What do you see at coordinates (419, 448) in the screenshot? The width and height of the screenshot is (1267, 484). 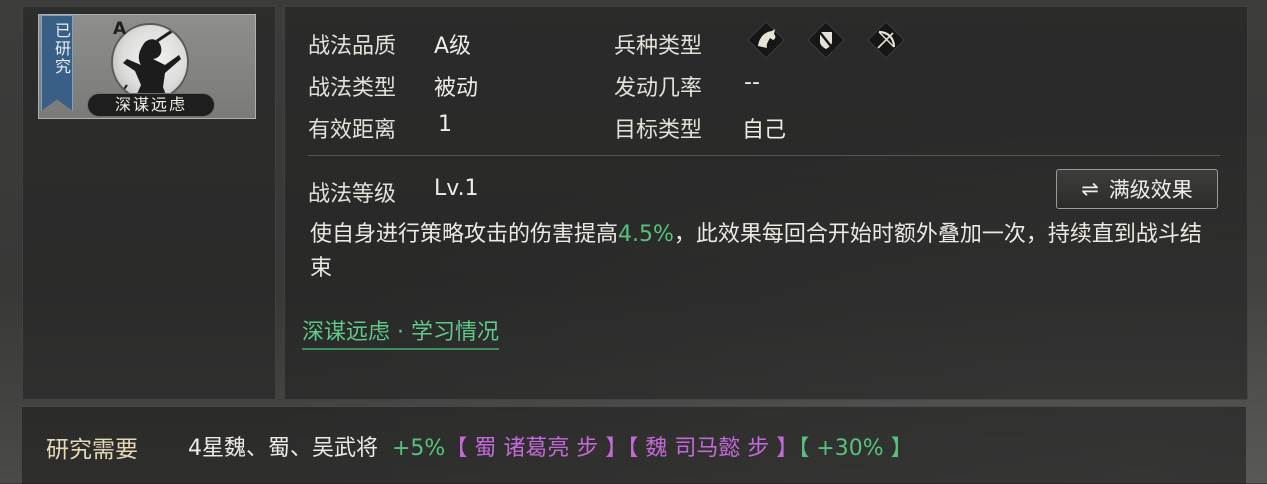 I see `requirement-bonus: +5%` at bounding box center [419, 448].